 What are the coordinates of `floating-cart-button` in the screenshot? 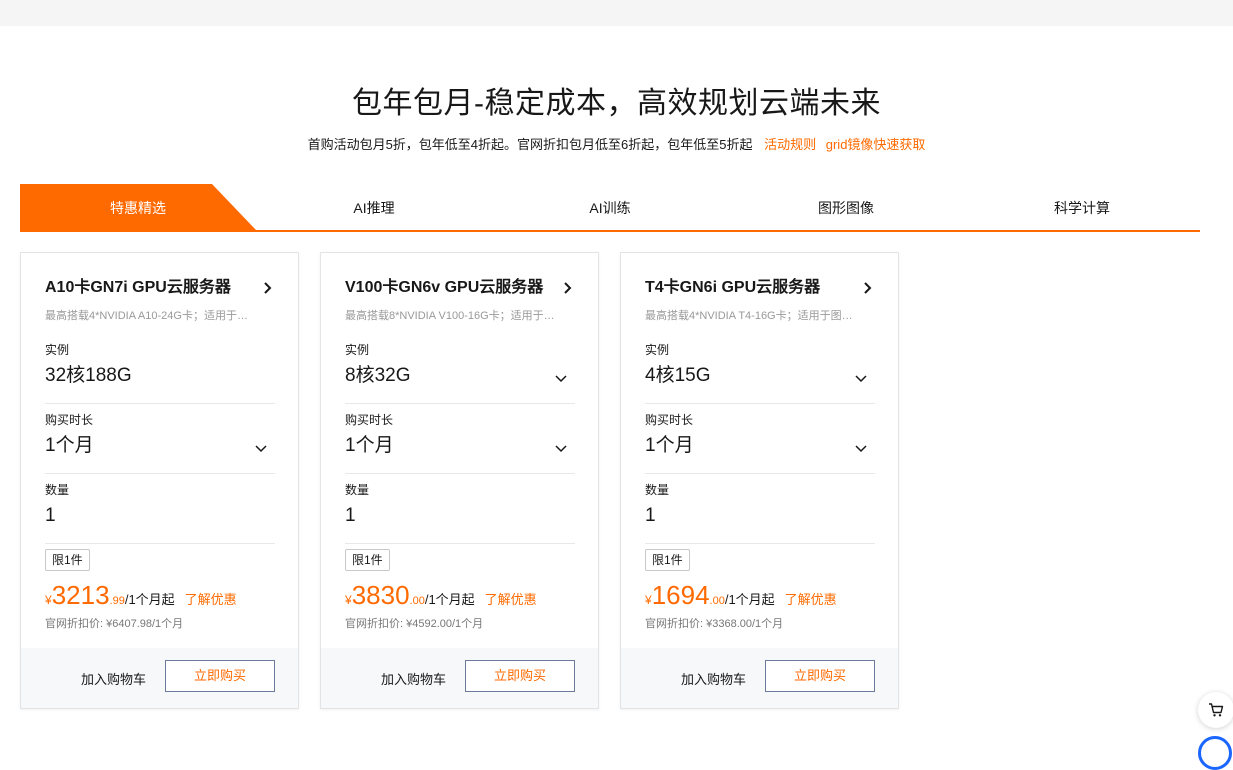 It's located at (1215, 710).